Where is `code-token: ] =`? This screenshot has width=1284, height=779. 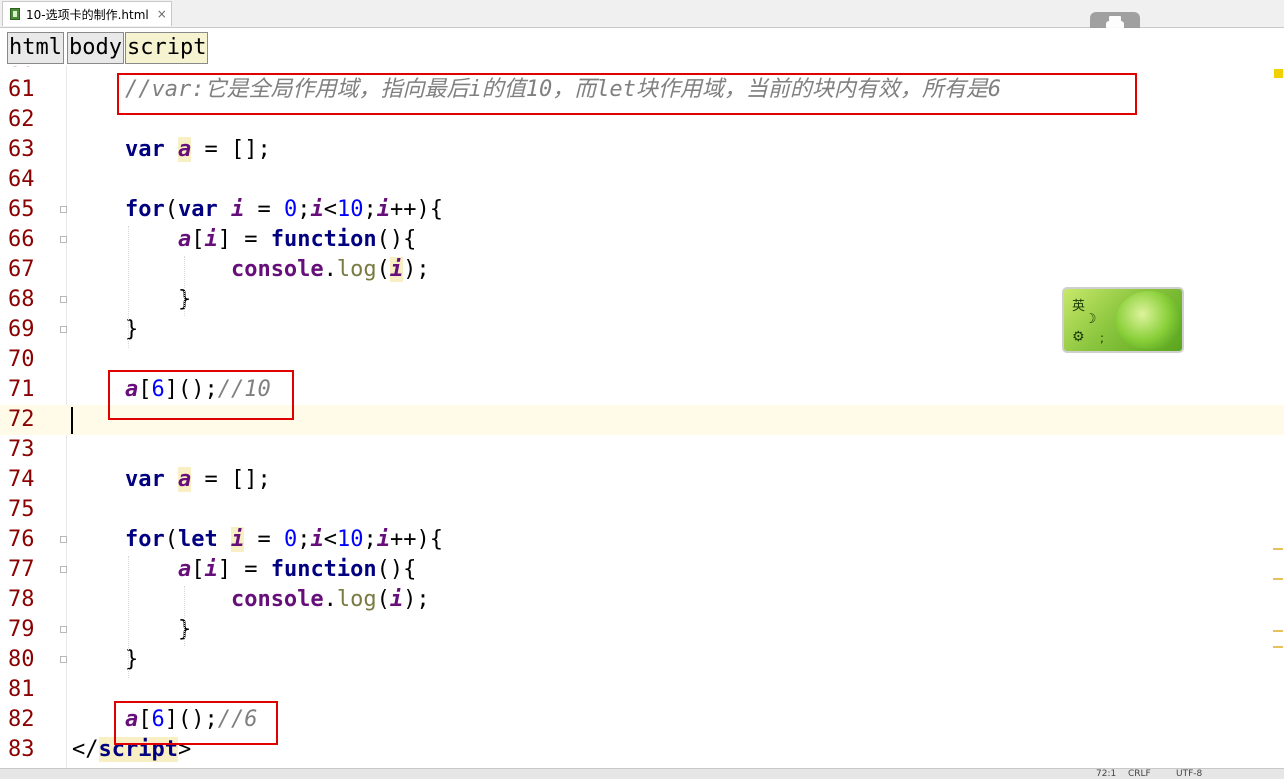
code-token: ] = is located at coordinates (244, 239).